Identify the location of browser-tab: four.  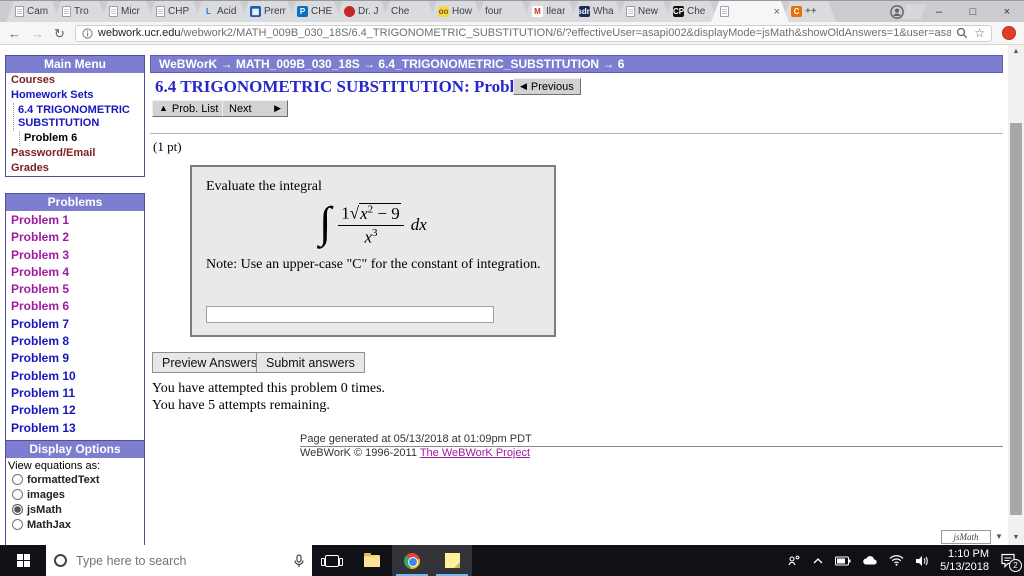
(503, 11).